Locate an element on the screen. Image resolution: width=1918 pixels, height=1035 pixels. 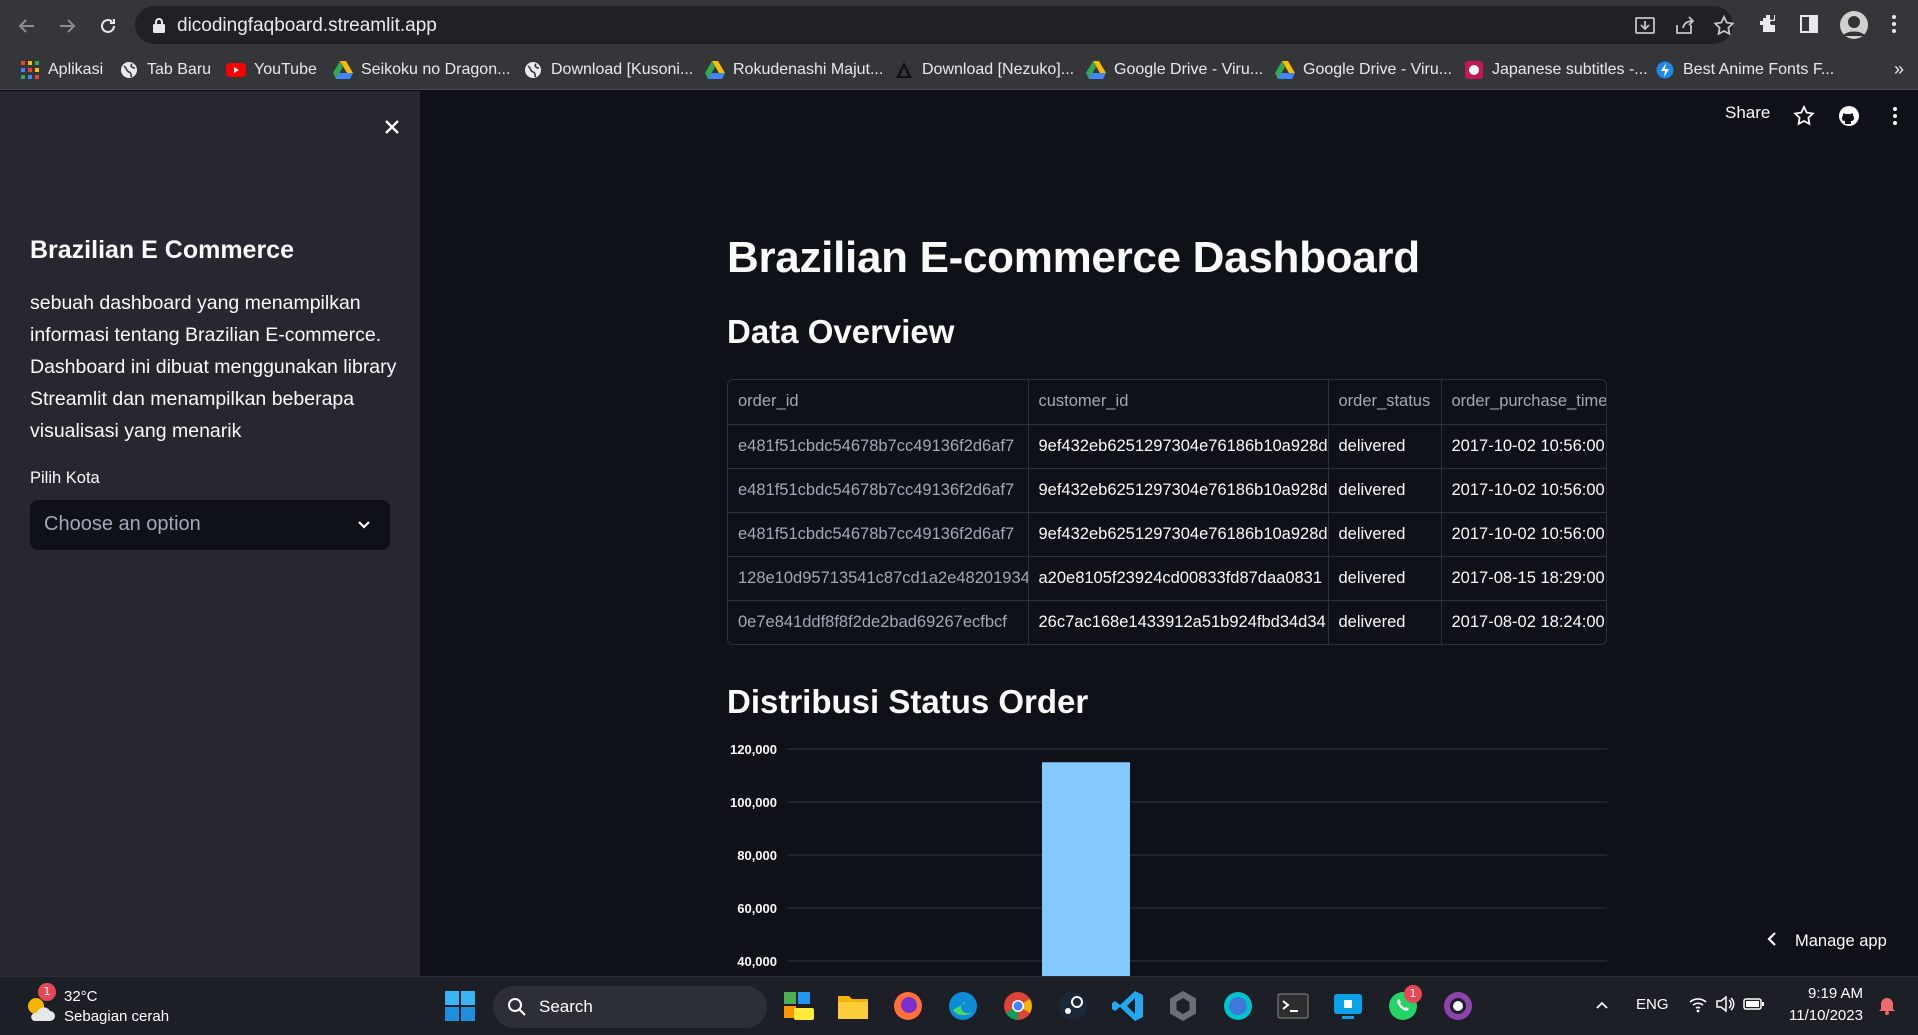
volume-icon is located at coordinates (1725, 1006).